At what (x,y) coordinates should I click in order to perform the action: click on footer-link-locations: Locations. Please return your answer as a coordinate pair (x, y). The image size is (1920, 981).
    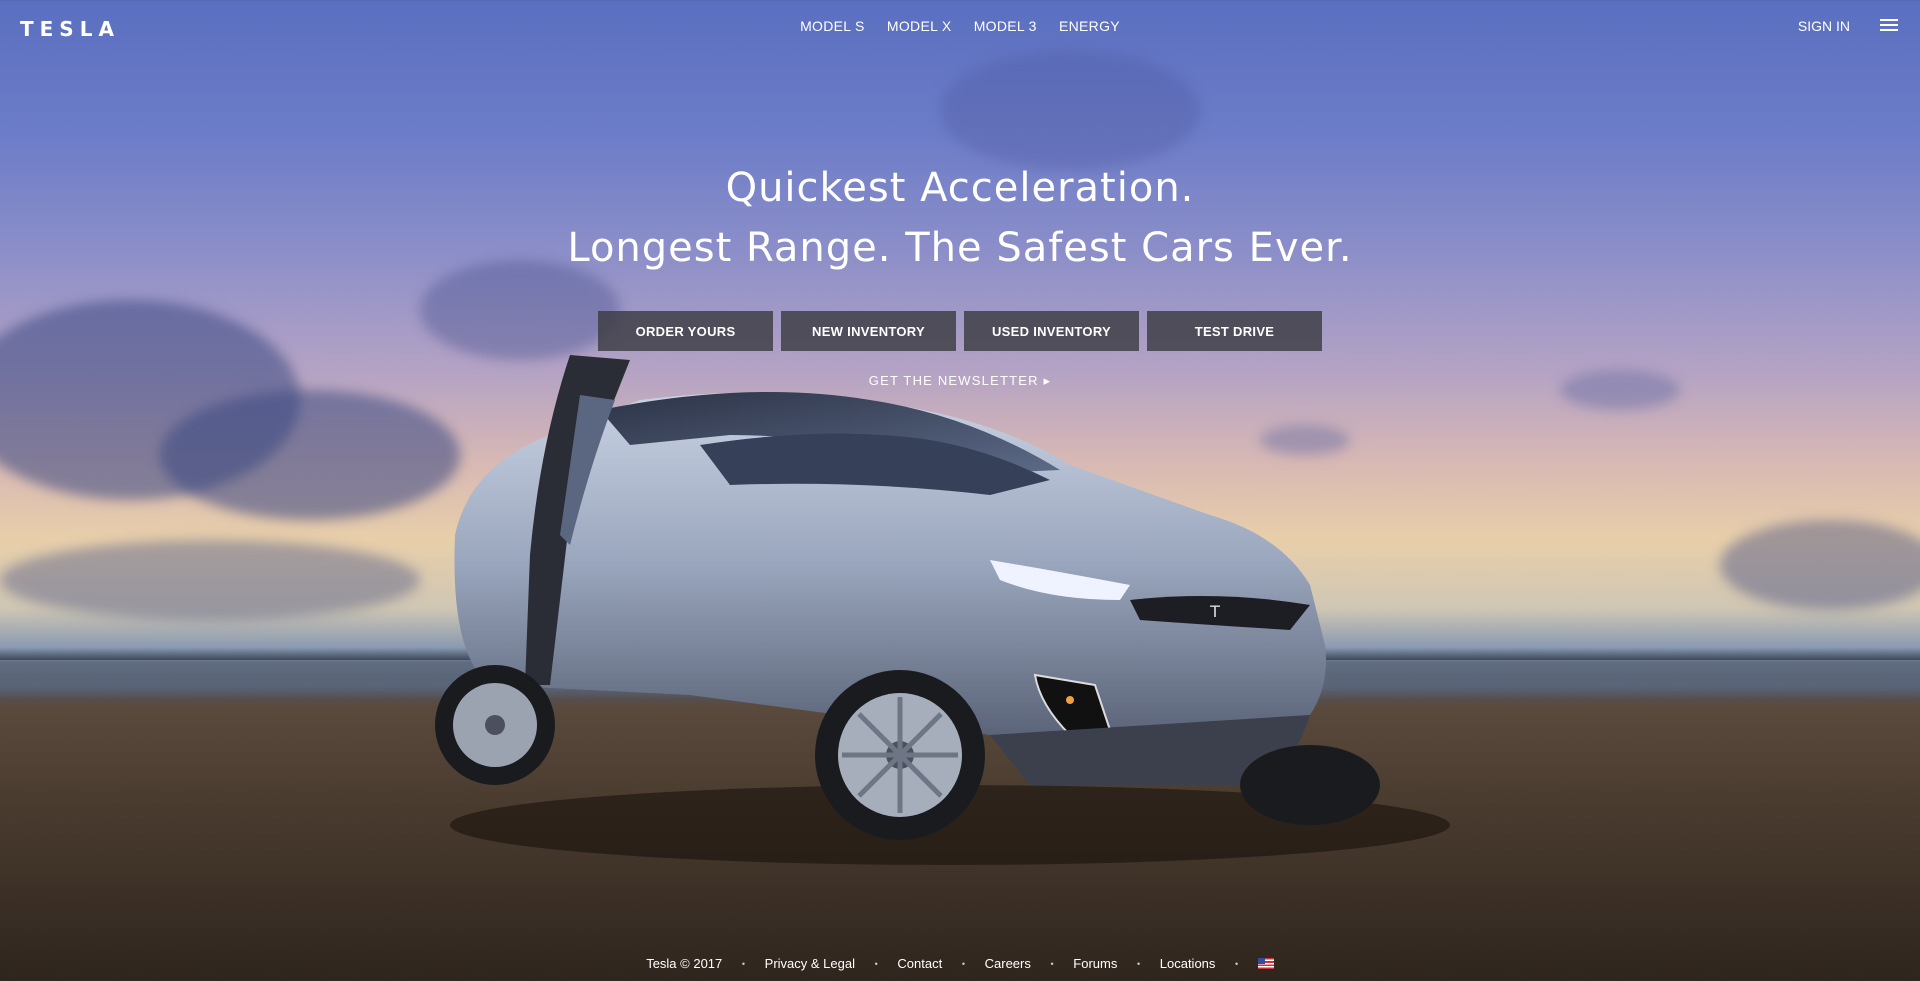
    Looking at the image, I should click on (1188, 963).